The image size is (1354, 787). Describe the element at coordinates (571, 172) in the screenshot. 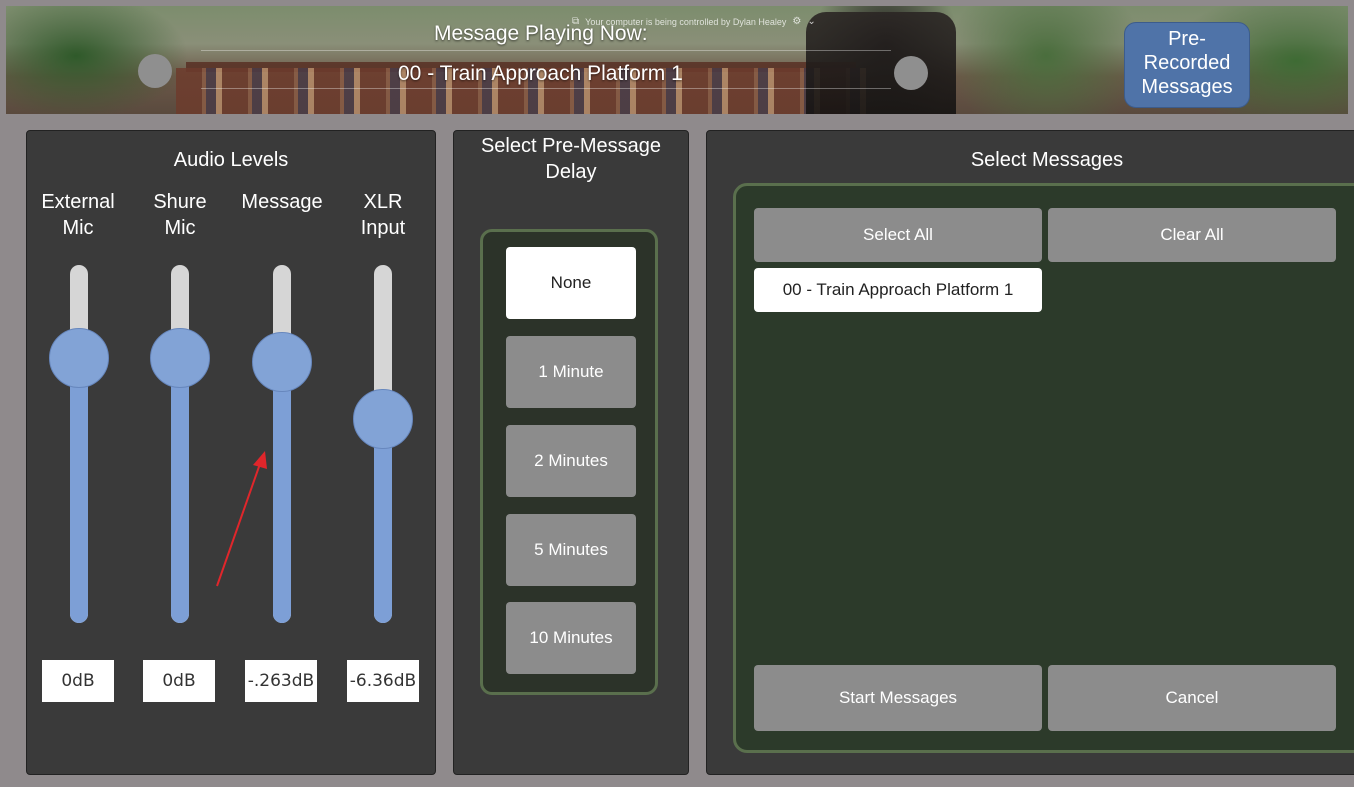

I see `delay-title-line-2: Delay` at that location.